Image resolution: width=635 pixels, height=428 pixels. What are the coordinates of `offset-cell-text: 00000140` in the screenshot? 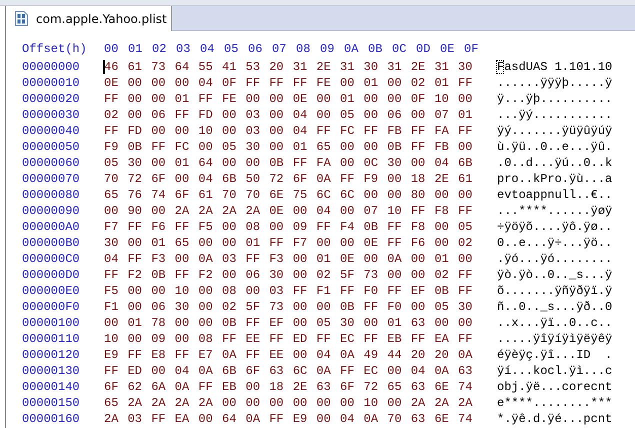 It's located at (51, 387).